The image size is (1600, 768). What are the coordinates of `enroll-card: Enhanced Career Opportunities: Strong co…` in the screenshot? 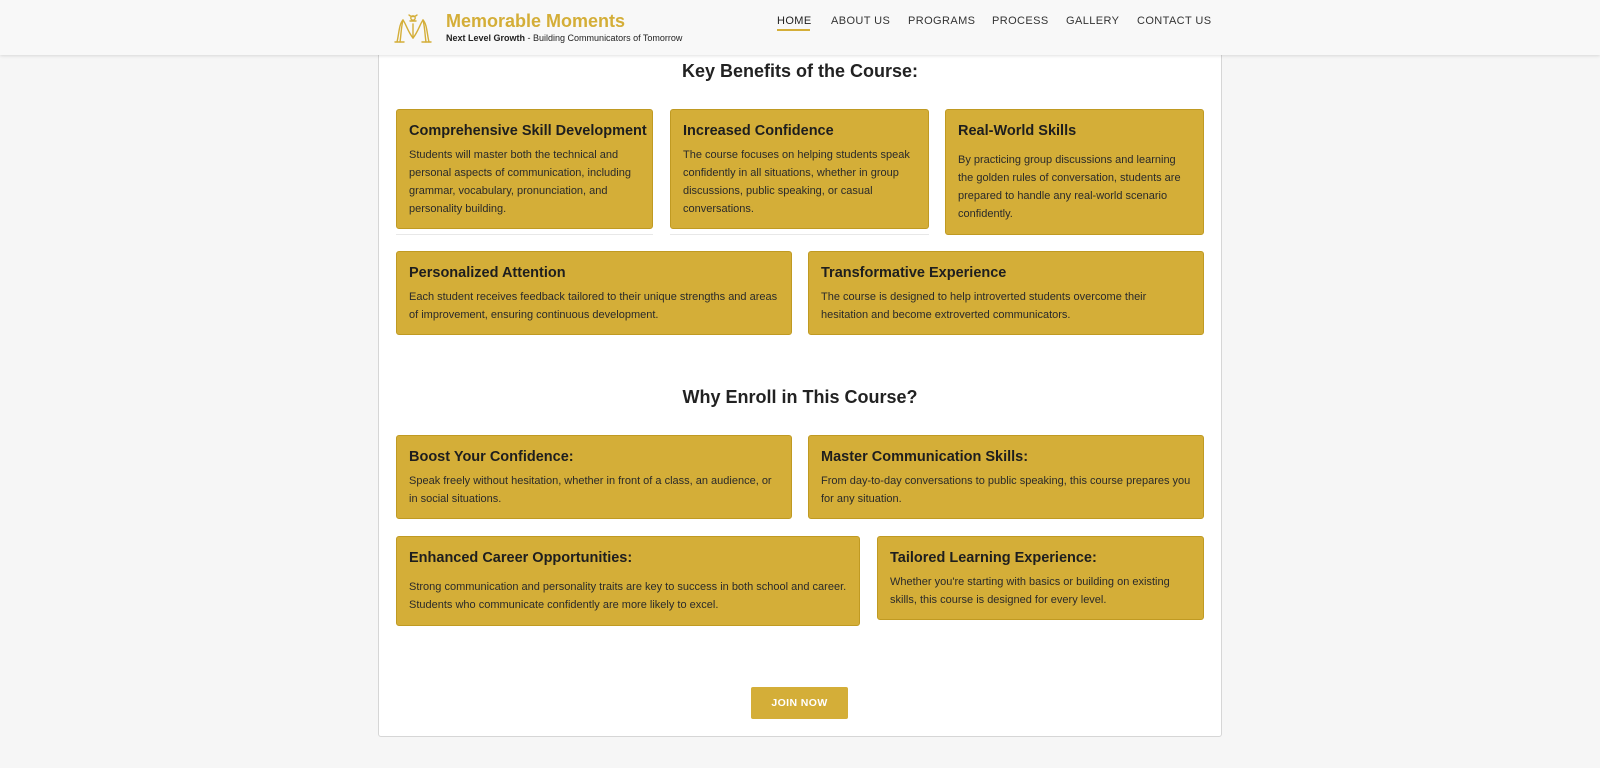 It's located at (628, 581).